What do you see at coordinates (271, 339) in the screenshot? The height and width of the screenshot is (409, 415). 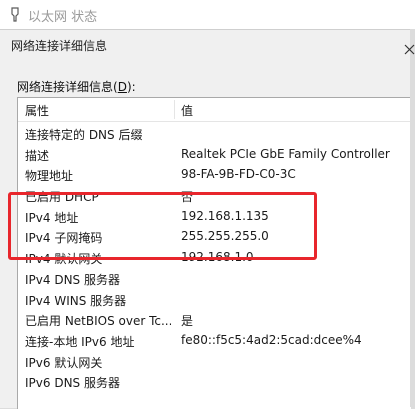 I see `property-value: fe80::f5c5:4ad2:5cad:dcee%4` at bounding box center [271, 339].